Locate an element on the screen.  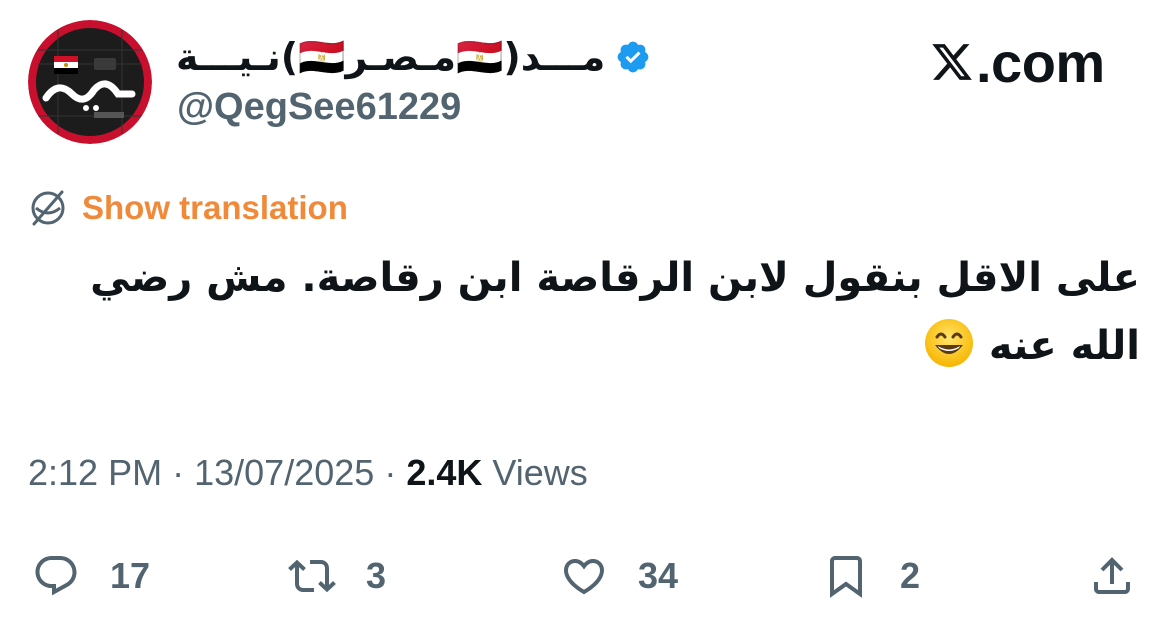
grinning-emoji-icon is located at coordinates (948, 343).